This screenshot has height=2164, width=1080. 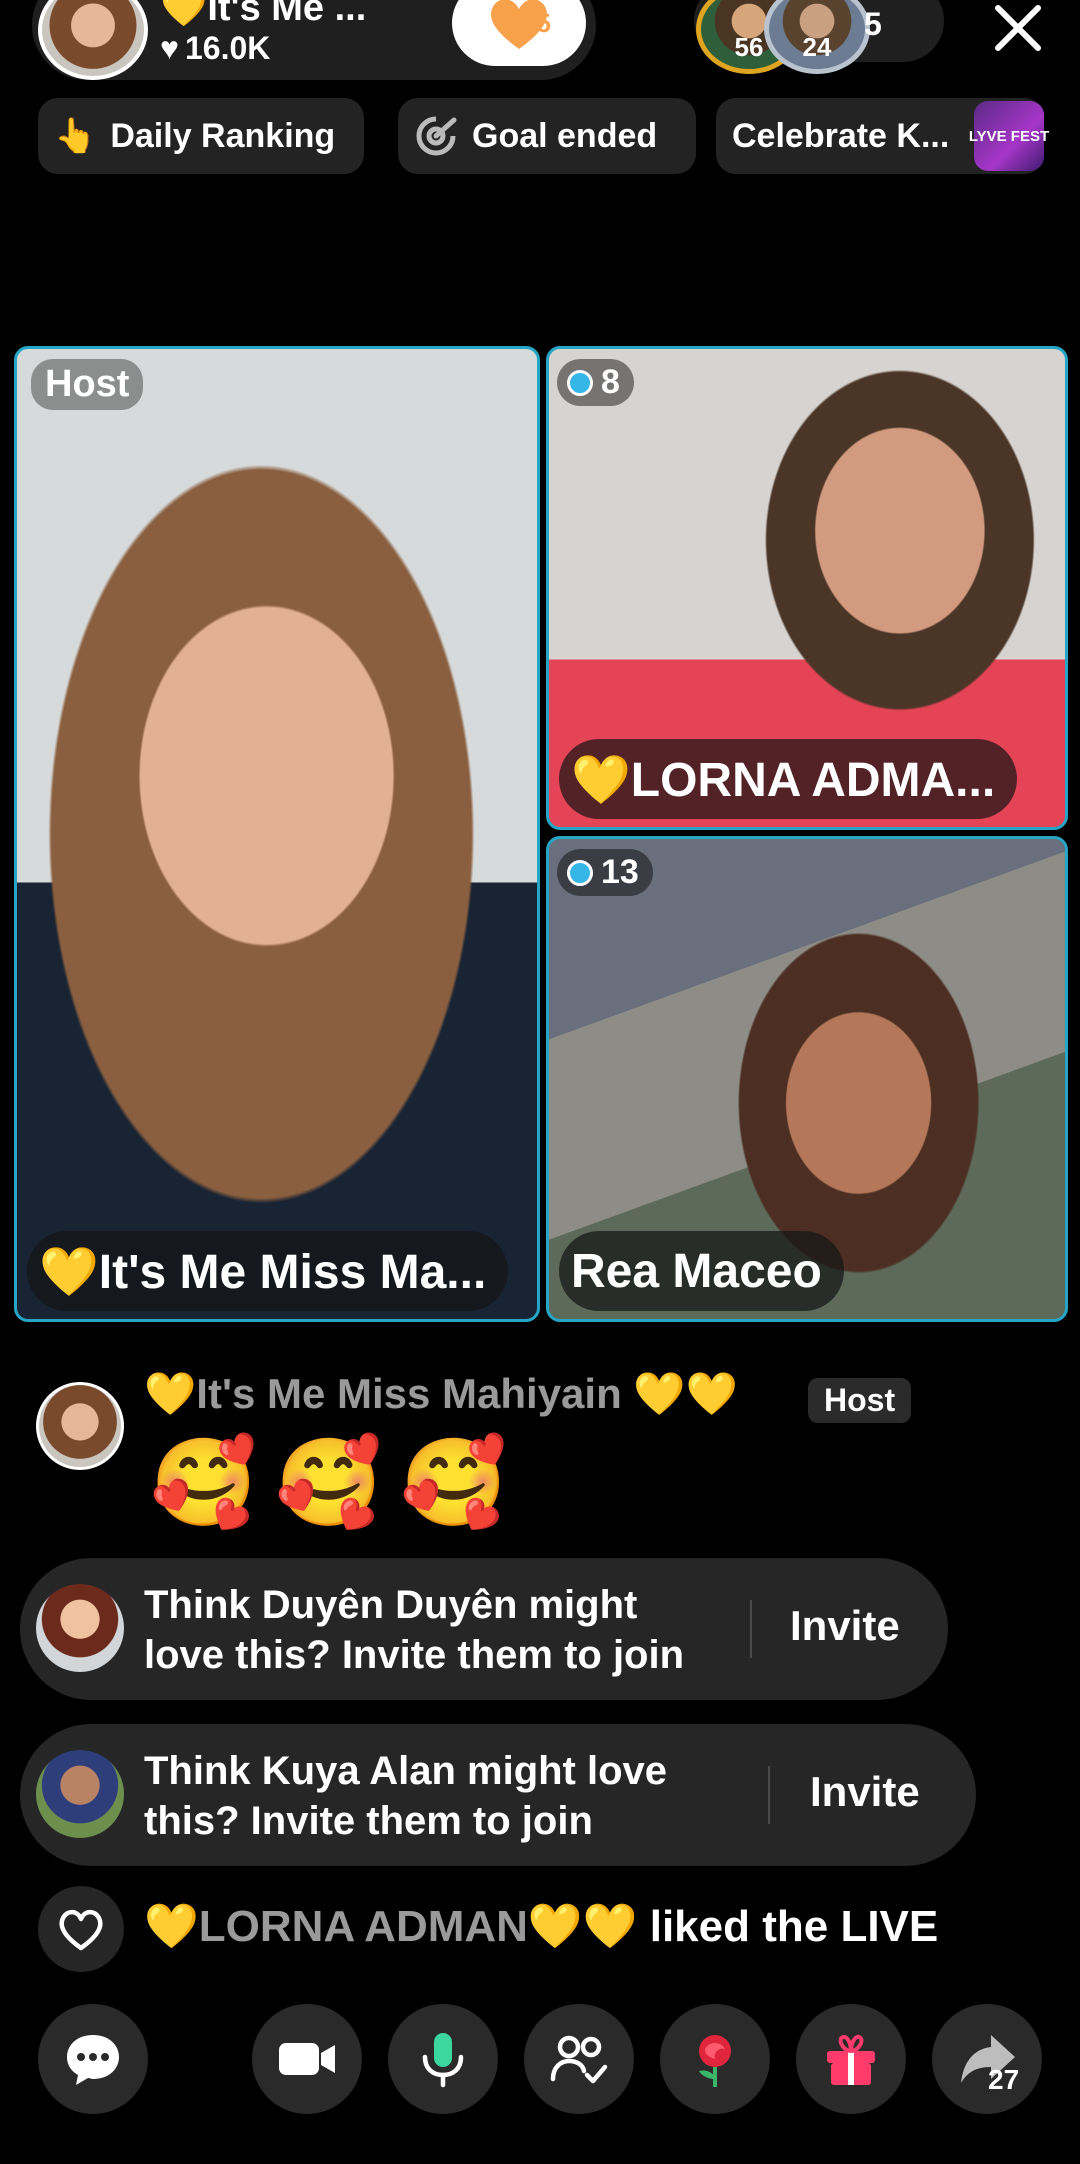 I want to click on daily-ranking-chip: 👆 Daily Ranking, so click(x=201, y=136).